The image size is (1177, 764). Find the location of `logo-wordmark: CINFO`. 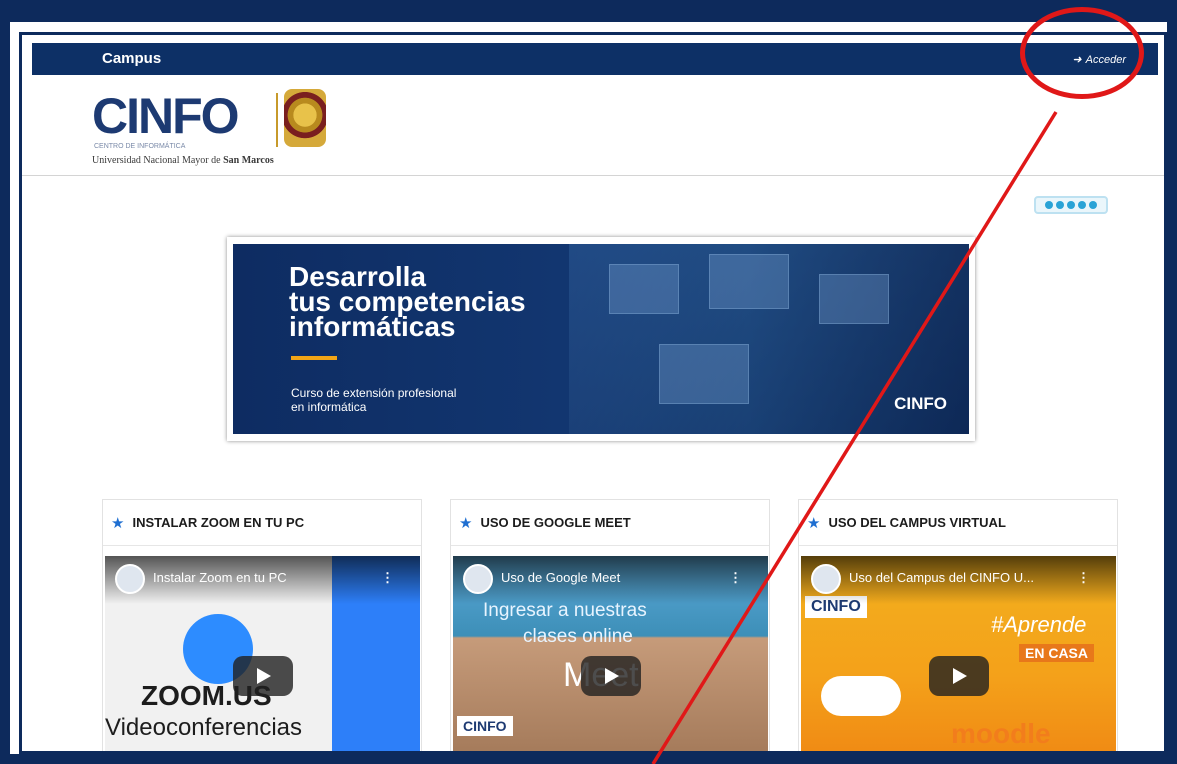

logo-wordmark: CINFO is located at coordinates (166, 116).